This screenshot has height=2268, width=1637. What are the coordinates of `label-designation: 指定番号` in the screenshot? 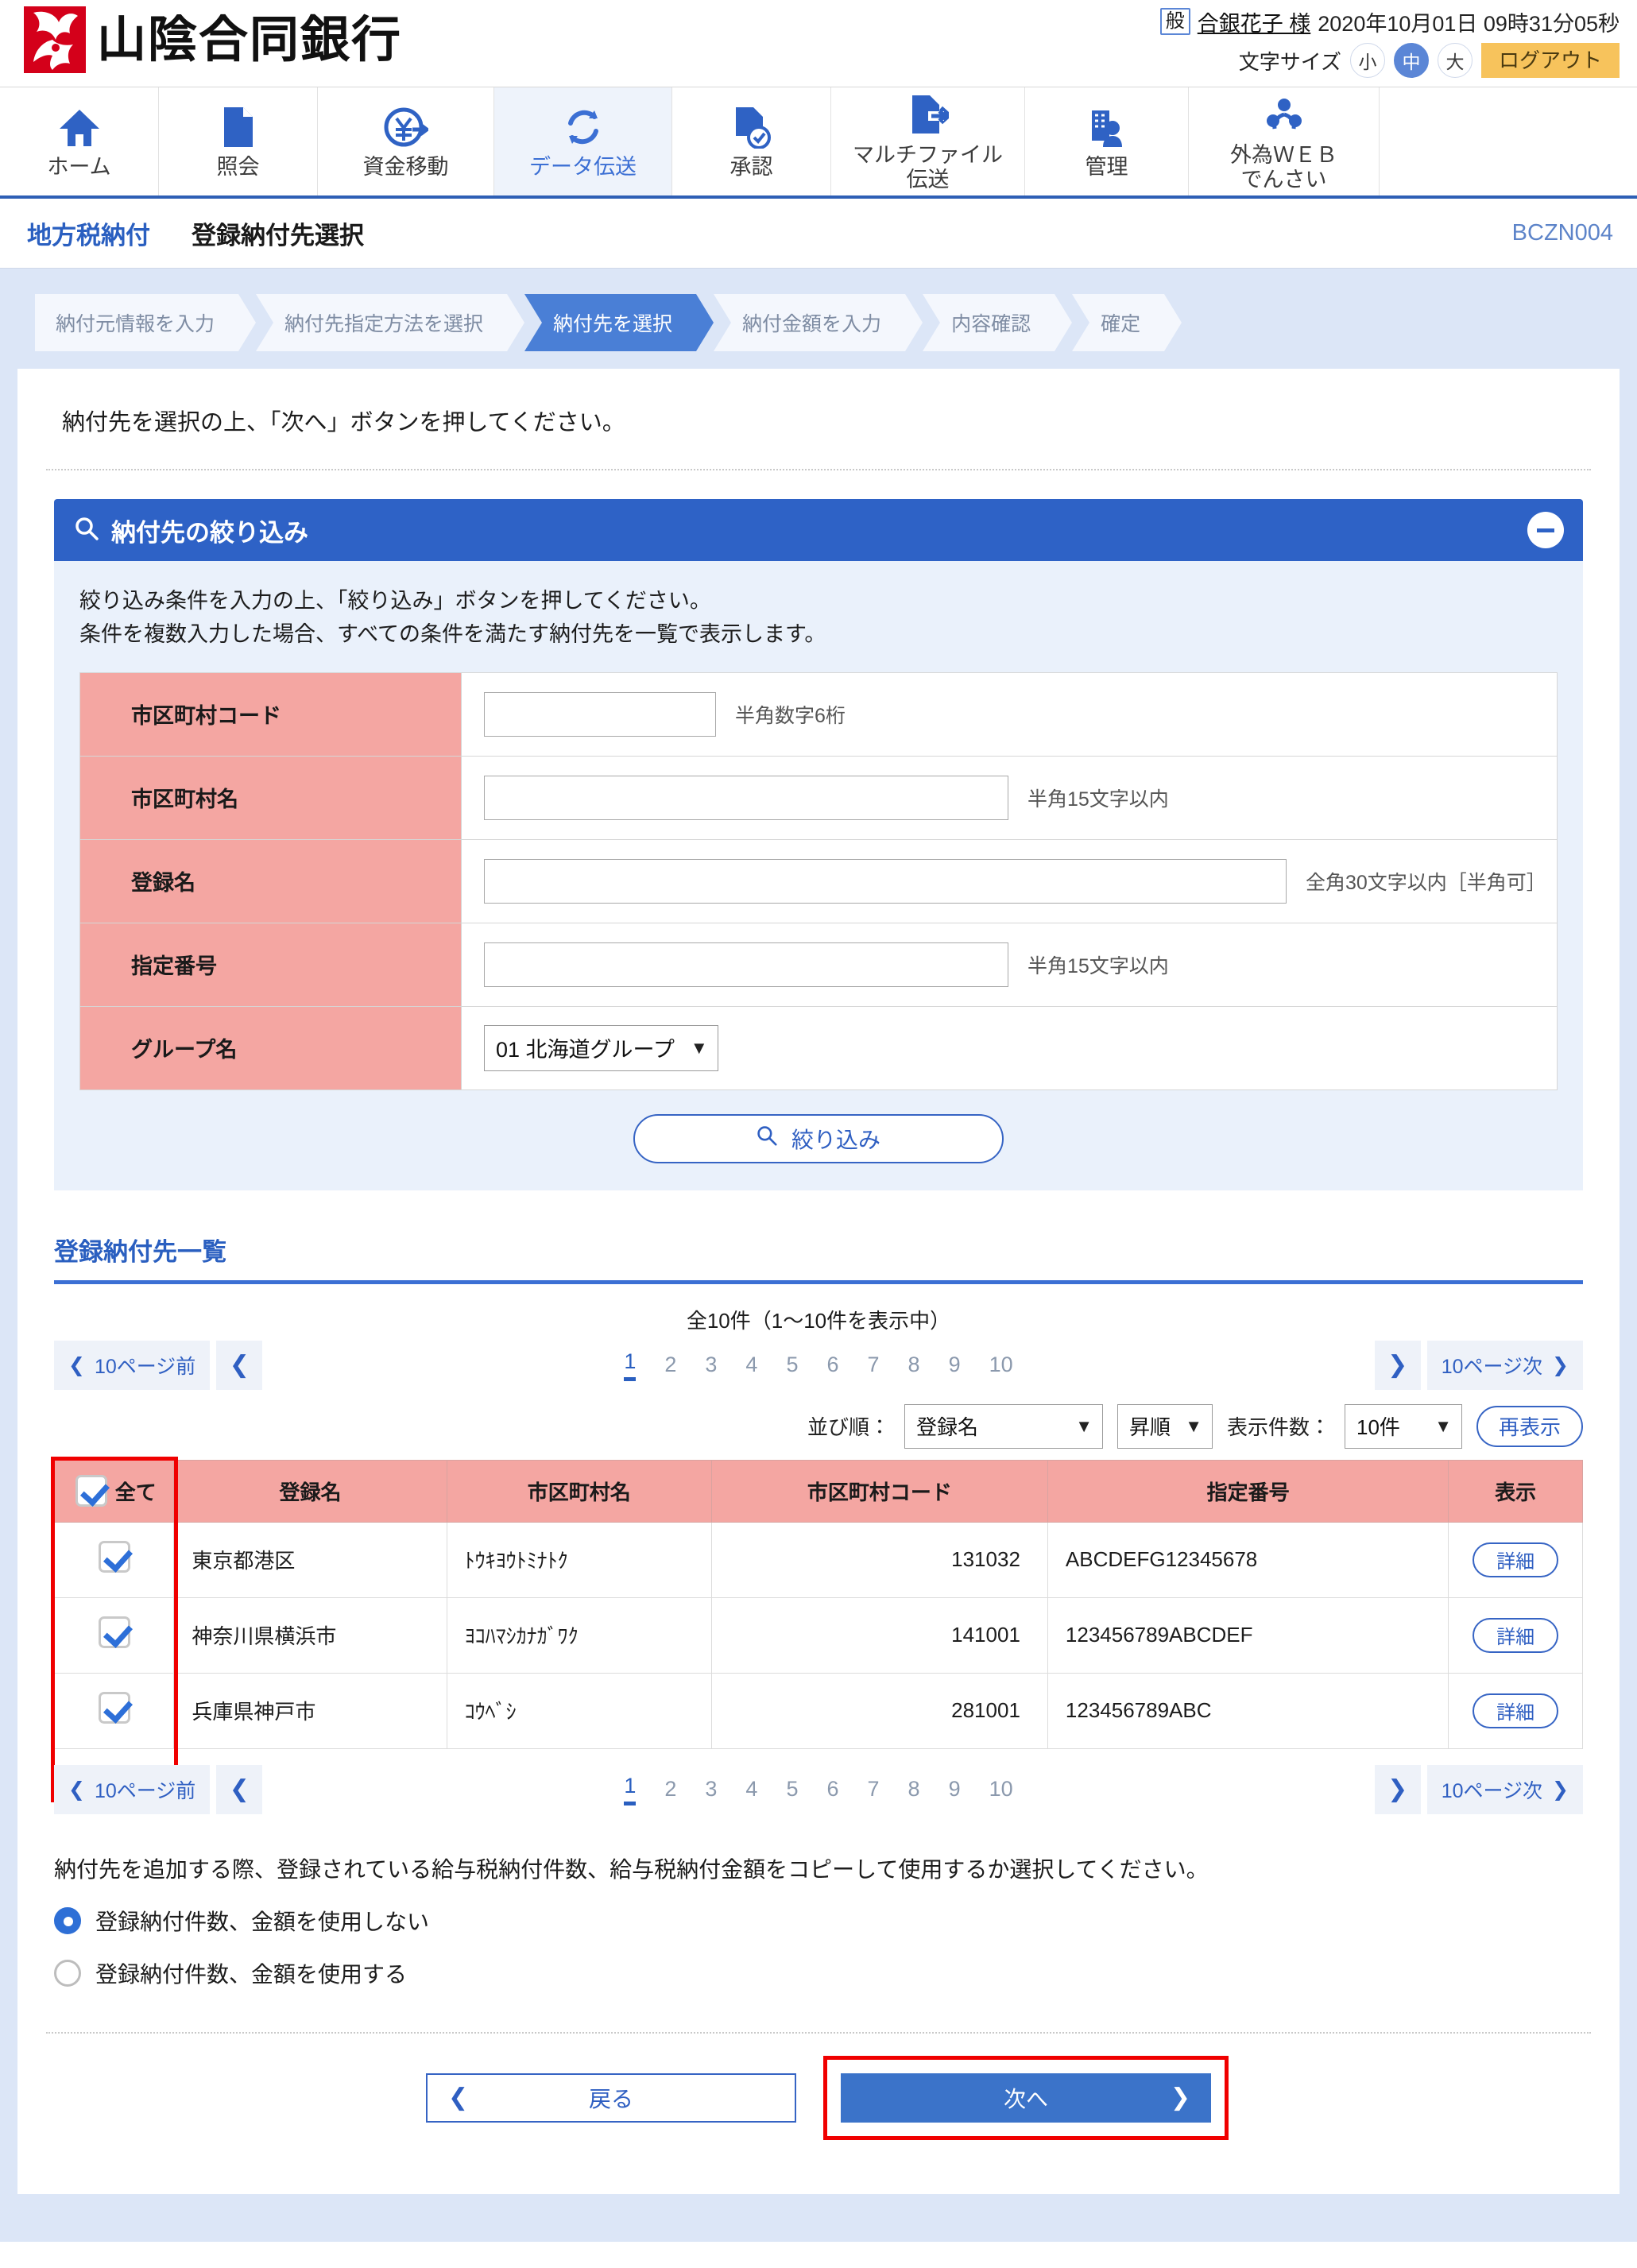 It's located at (270, 964).